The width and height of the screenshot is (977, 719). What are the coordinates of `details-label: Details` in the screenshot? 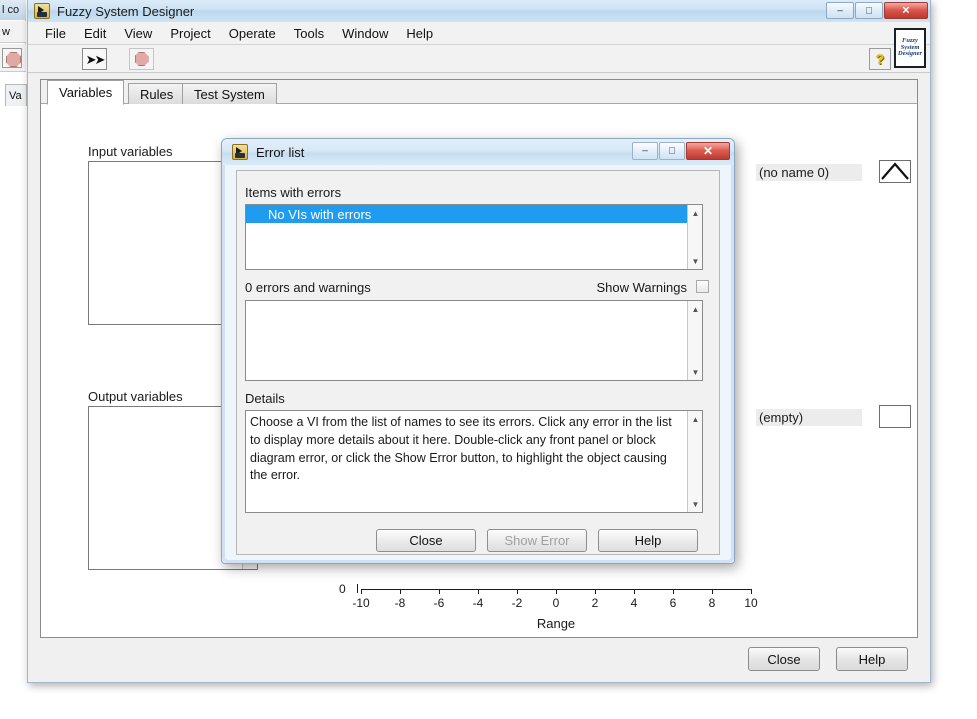 It's located at (265, 398).